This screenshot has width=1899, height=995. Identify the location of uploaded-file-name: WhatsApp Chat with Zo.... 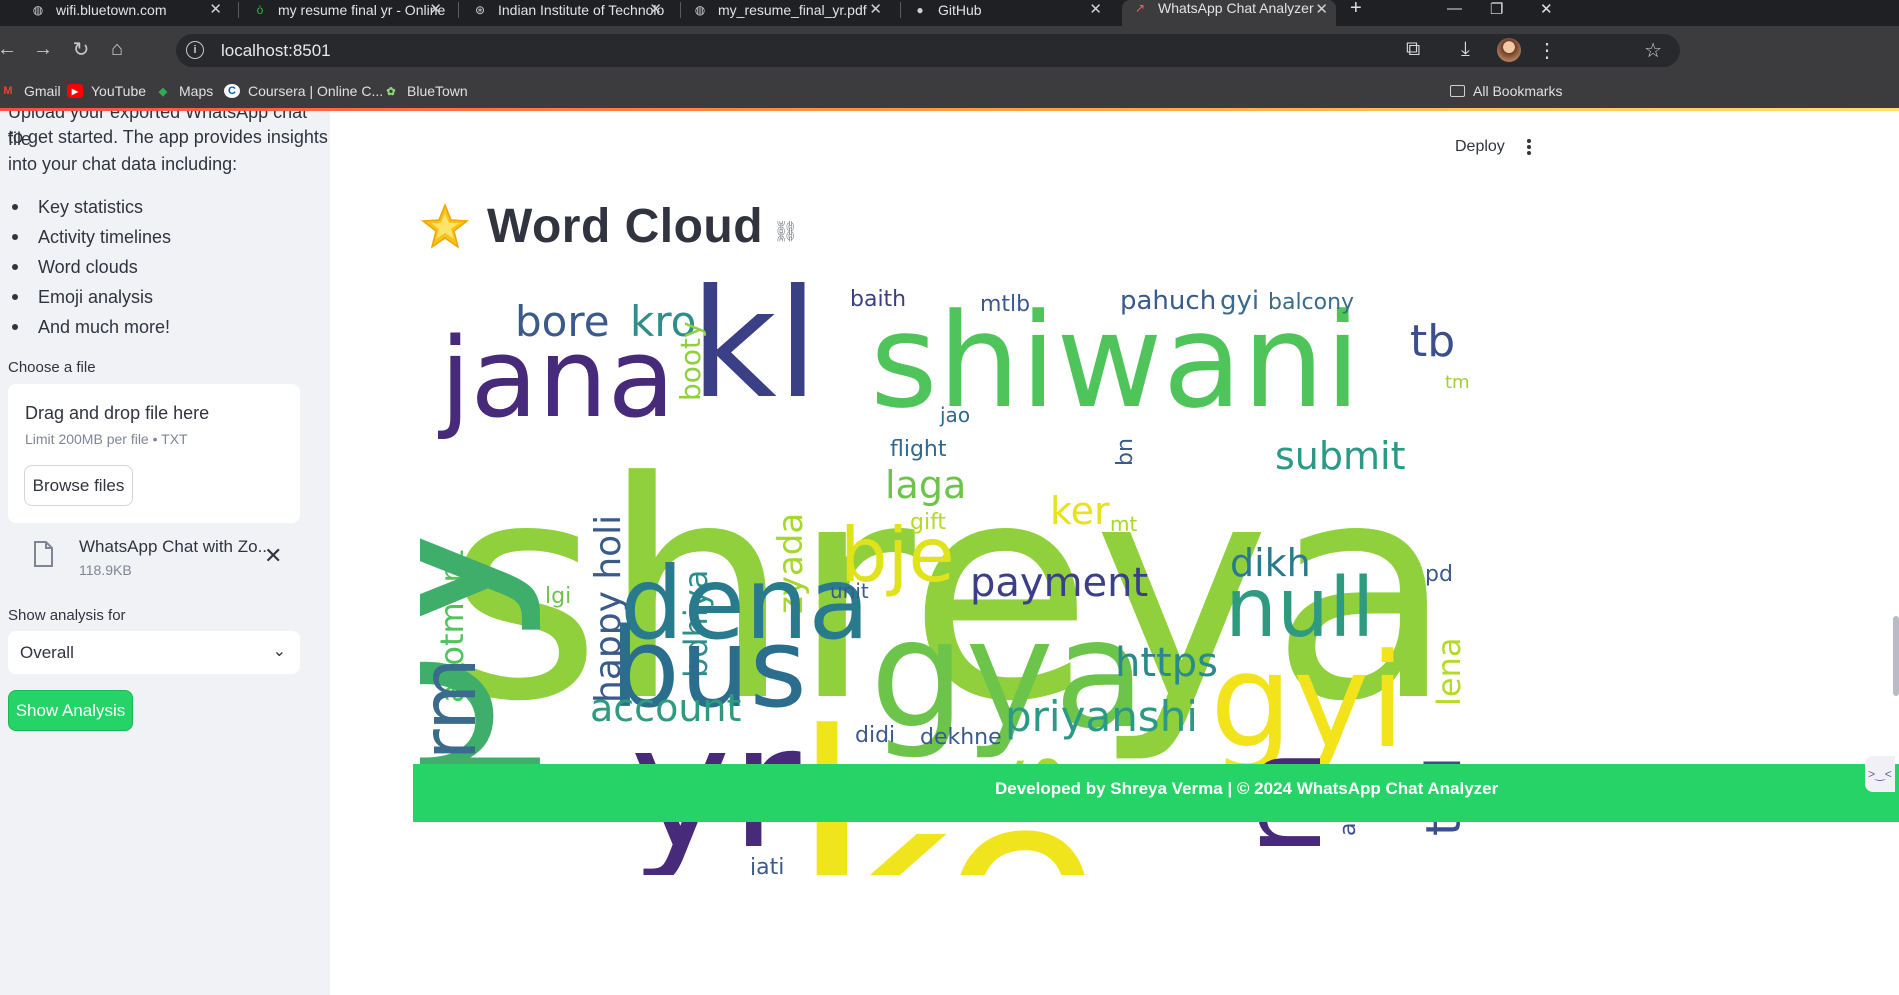
(175, 546).